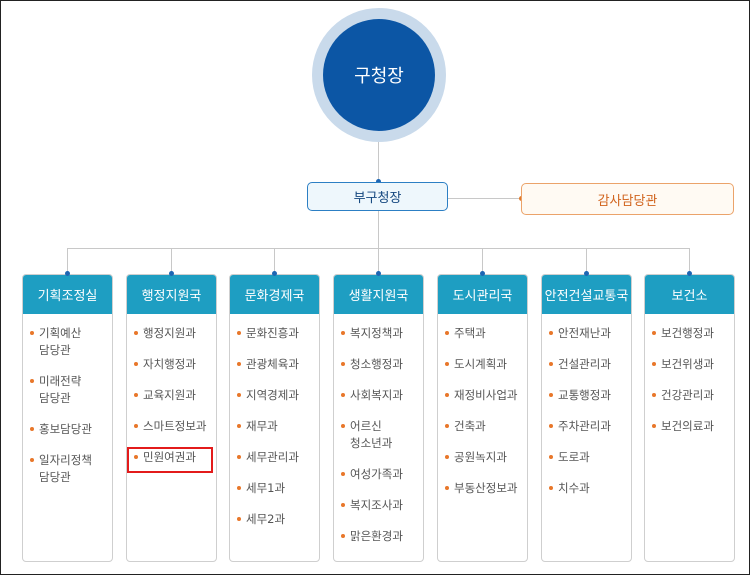 The width and height of the screenshot is (750, 575). I want to click on dept-item: 교통행정과, so click(586, 395).